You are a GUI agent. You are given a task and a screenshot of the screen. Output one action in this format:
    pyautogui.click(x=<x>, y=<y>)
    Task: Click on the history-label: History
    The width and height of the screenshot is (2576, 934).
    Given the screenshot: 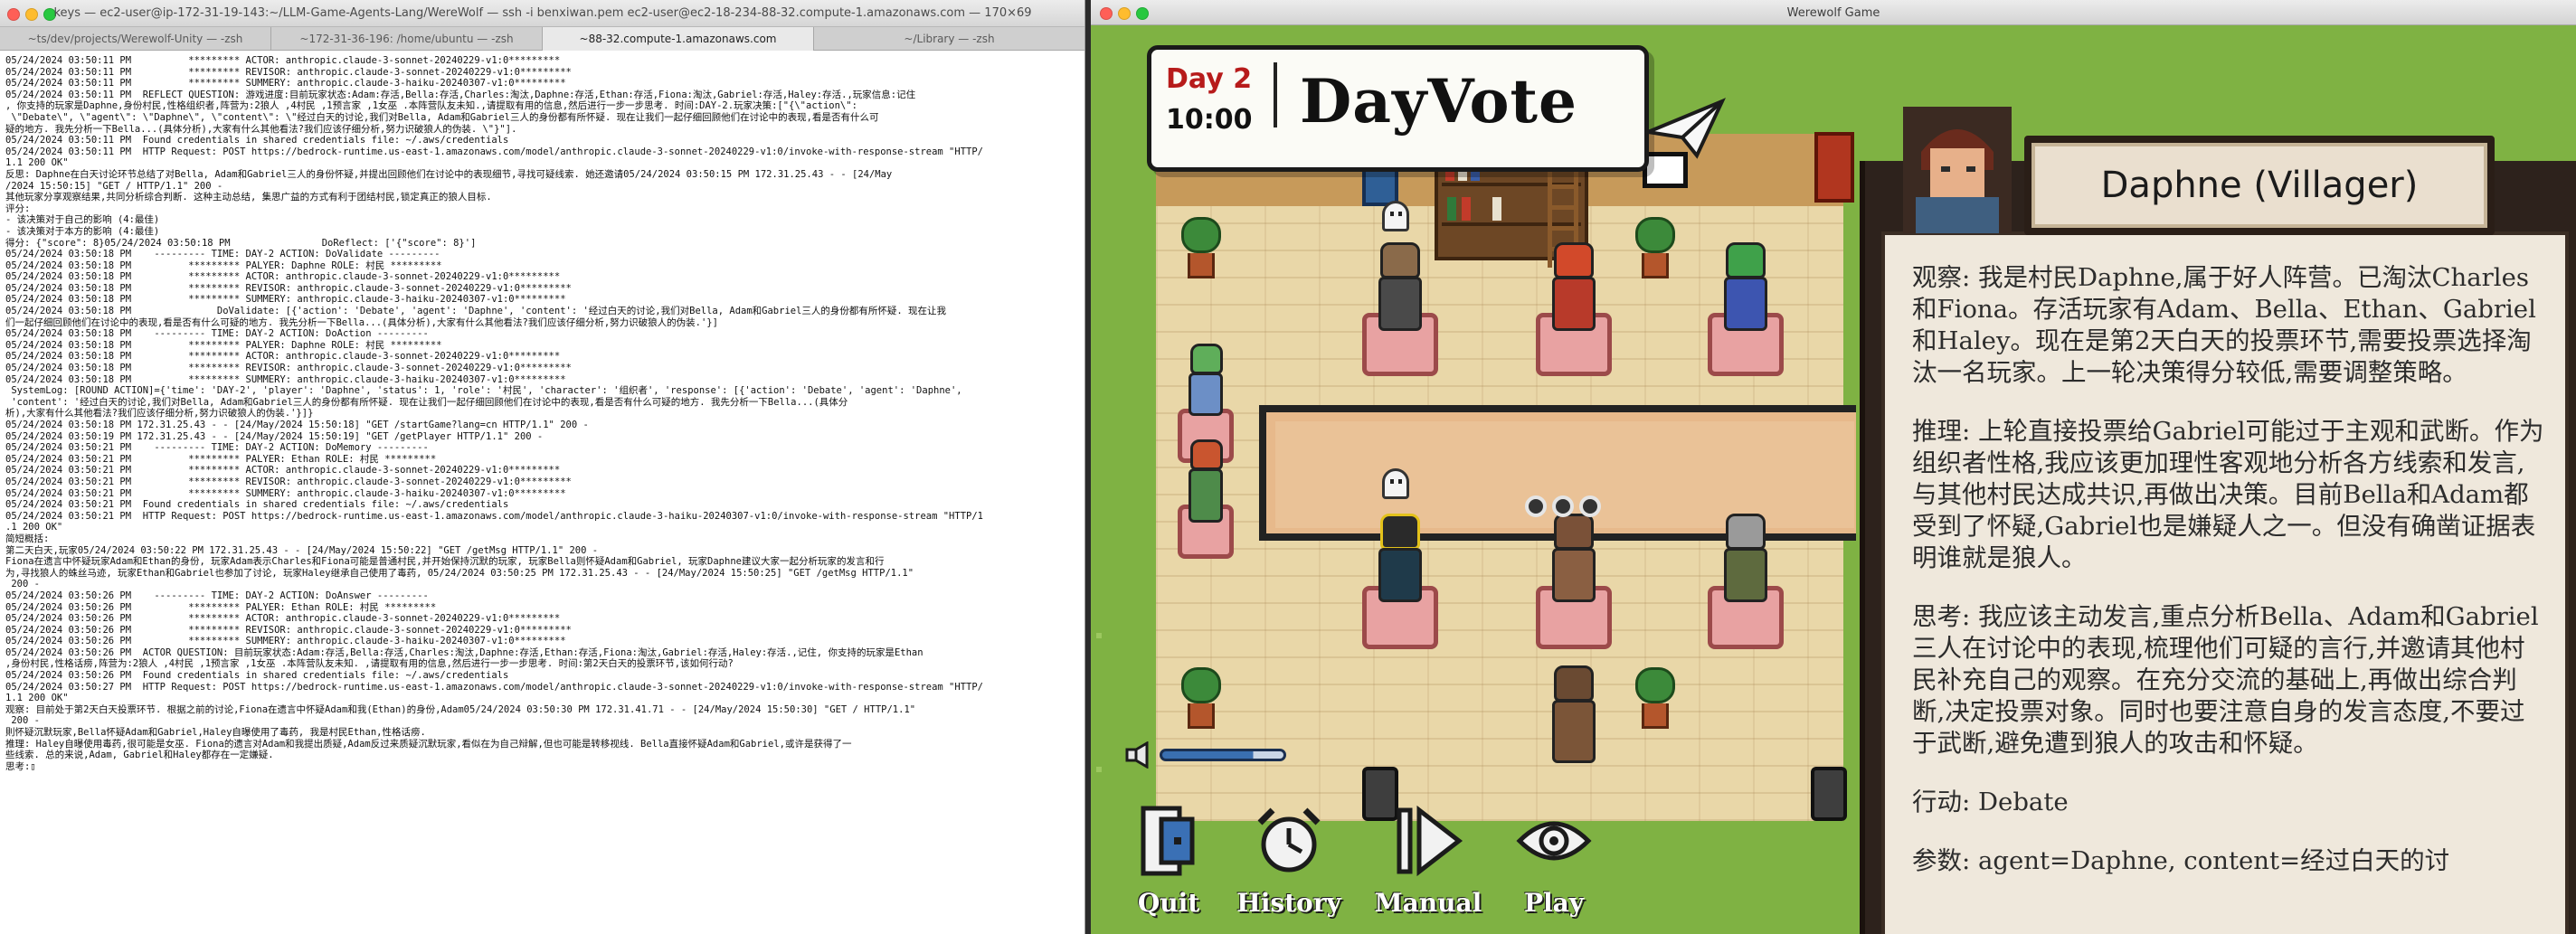 What is the action you would take?
    pyautogui.click(x=1289, y=903)
    